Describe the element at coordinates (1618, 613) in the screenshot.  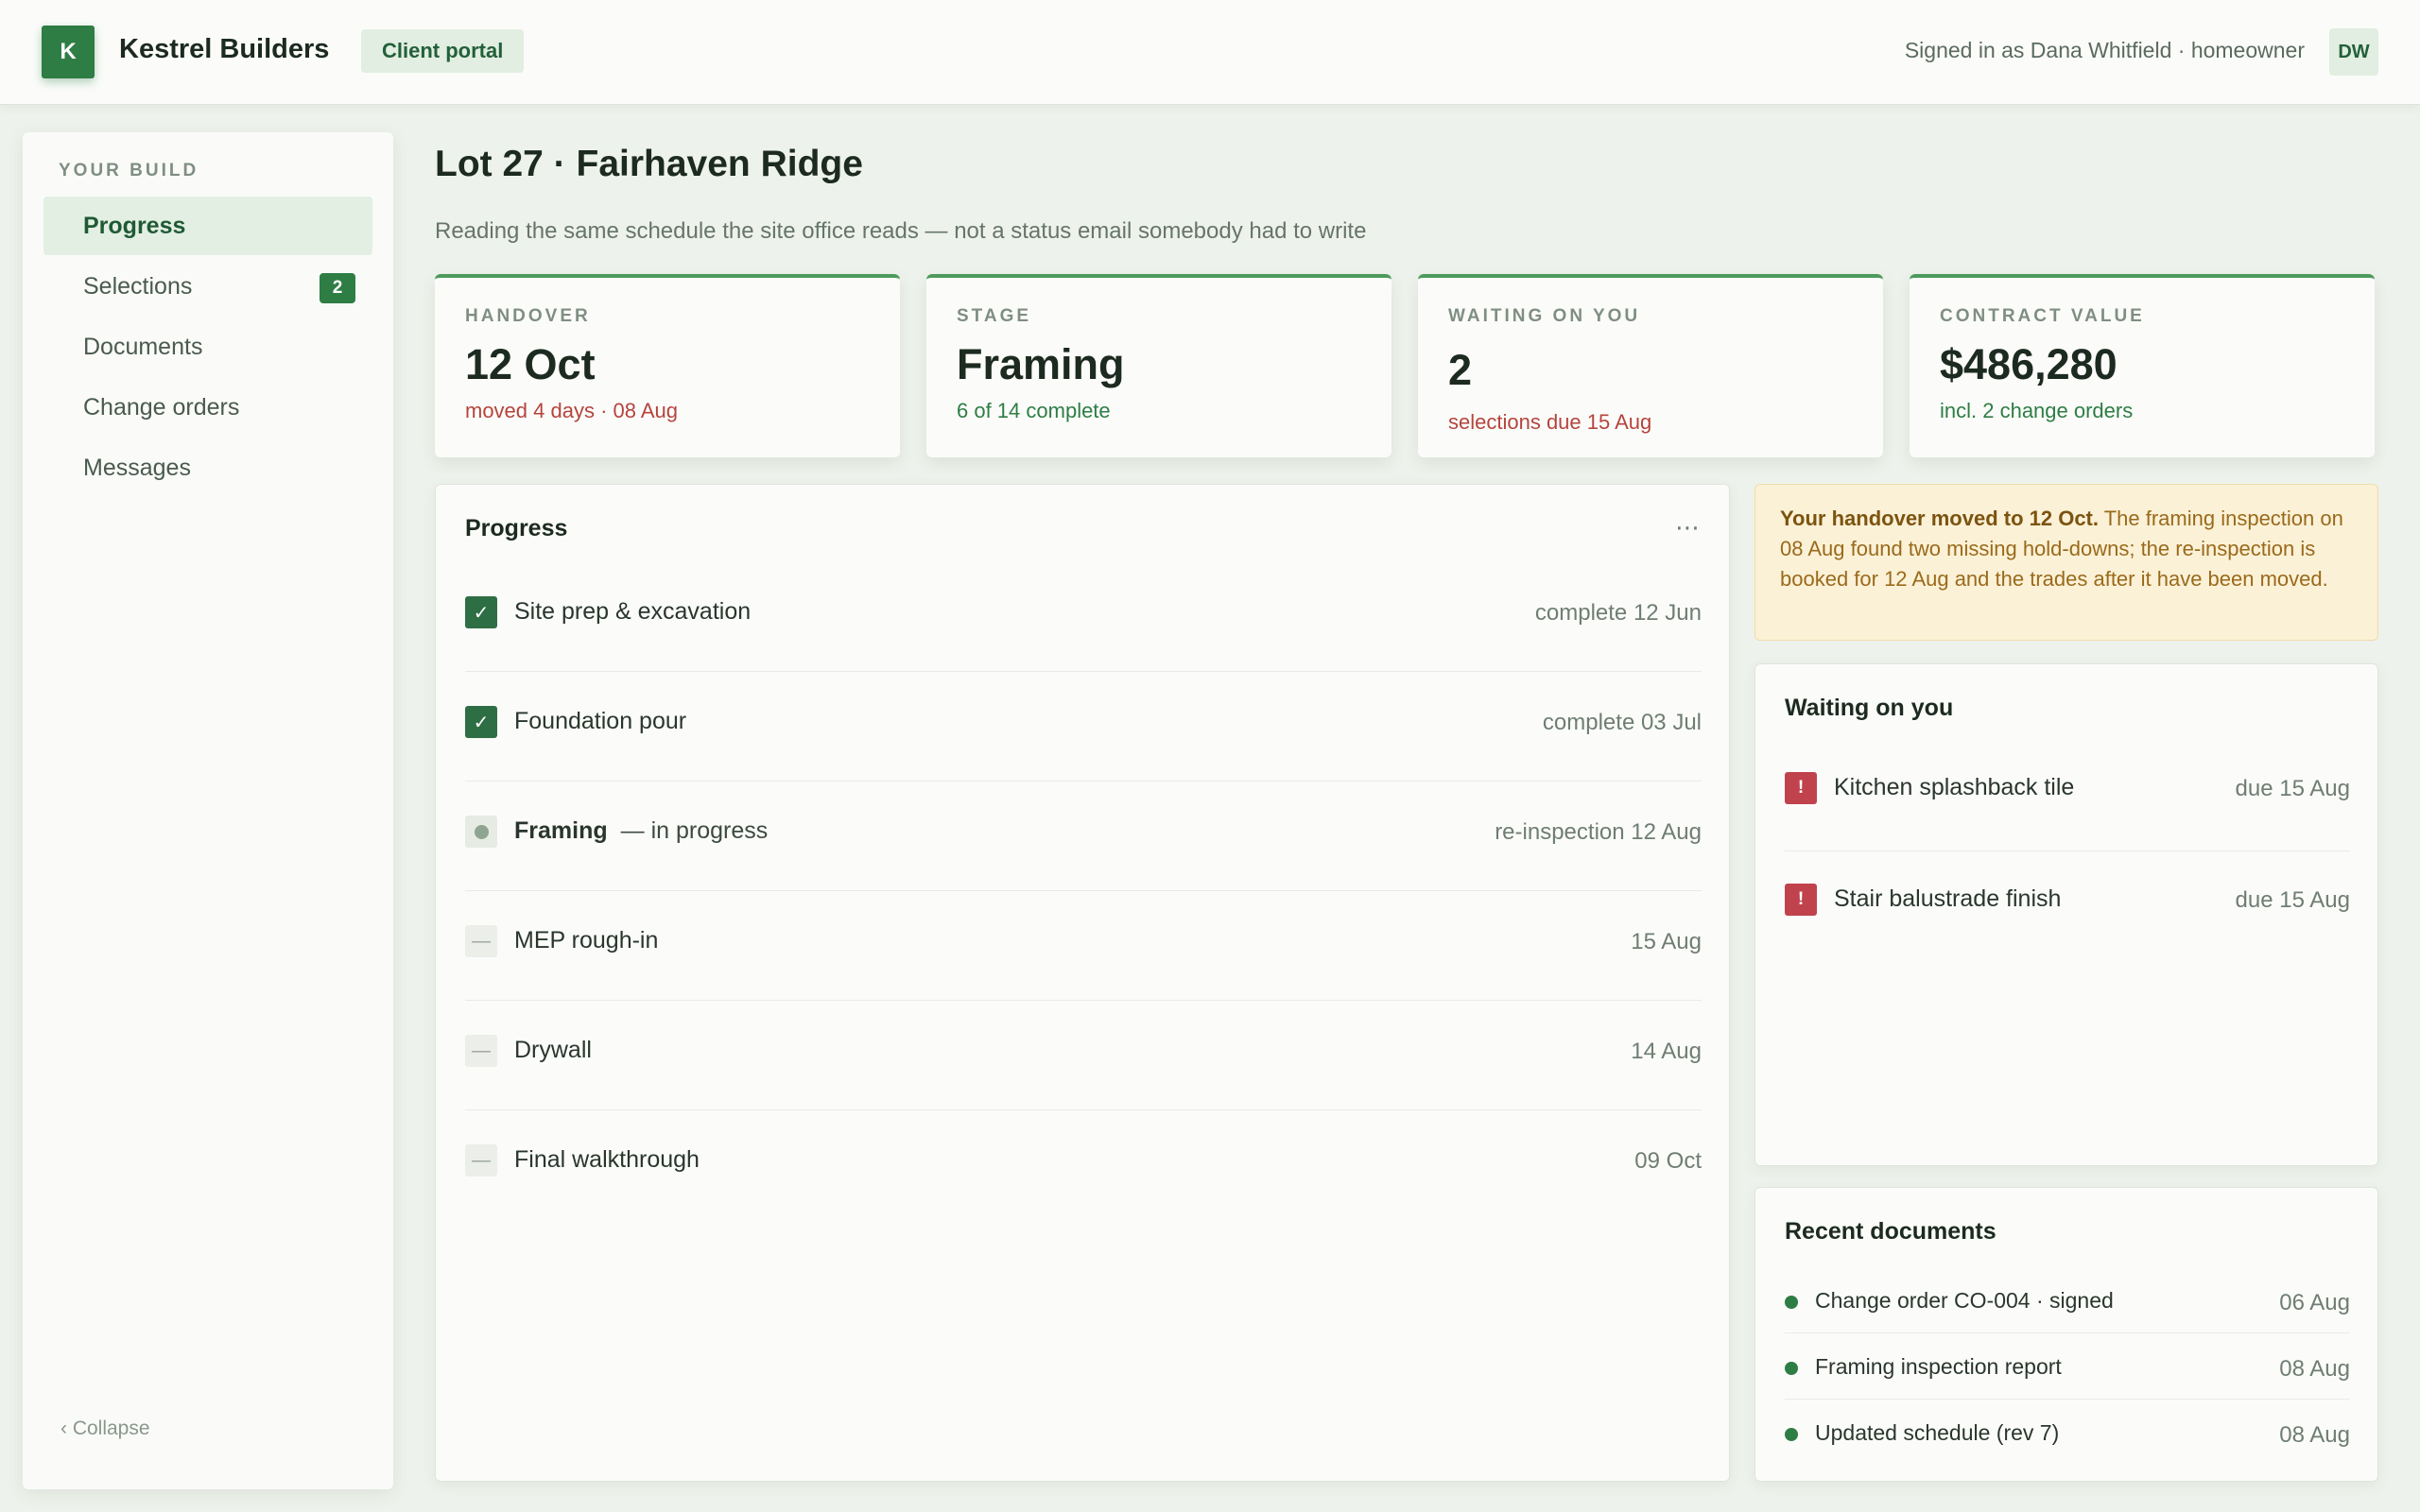
I see `milestone-date: complete 12 Jun` at that location.